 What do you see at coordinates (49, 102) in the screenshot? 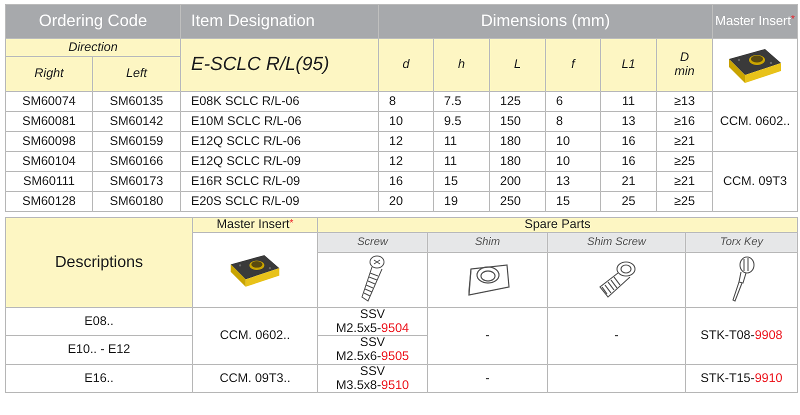
I see `table-cell: SM60074` at bounding box center [49, 102].